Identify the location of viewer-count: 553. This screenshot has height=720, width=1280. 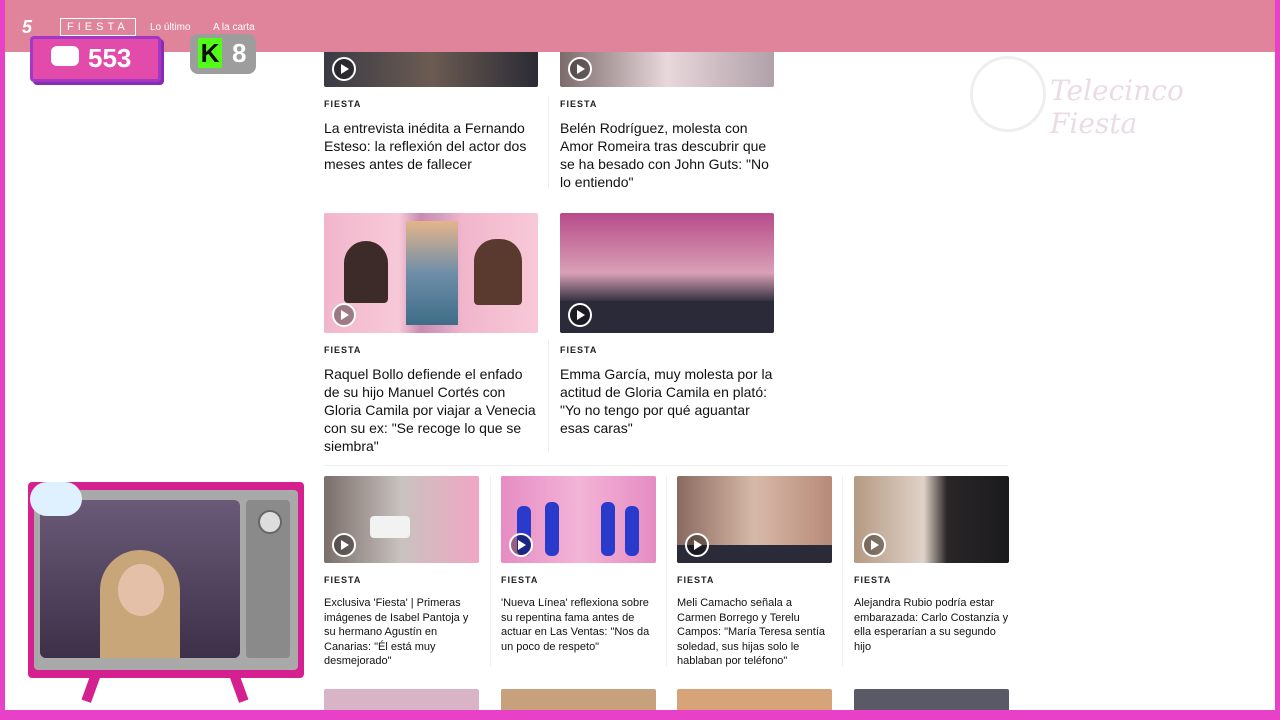
(110, 58).